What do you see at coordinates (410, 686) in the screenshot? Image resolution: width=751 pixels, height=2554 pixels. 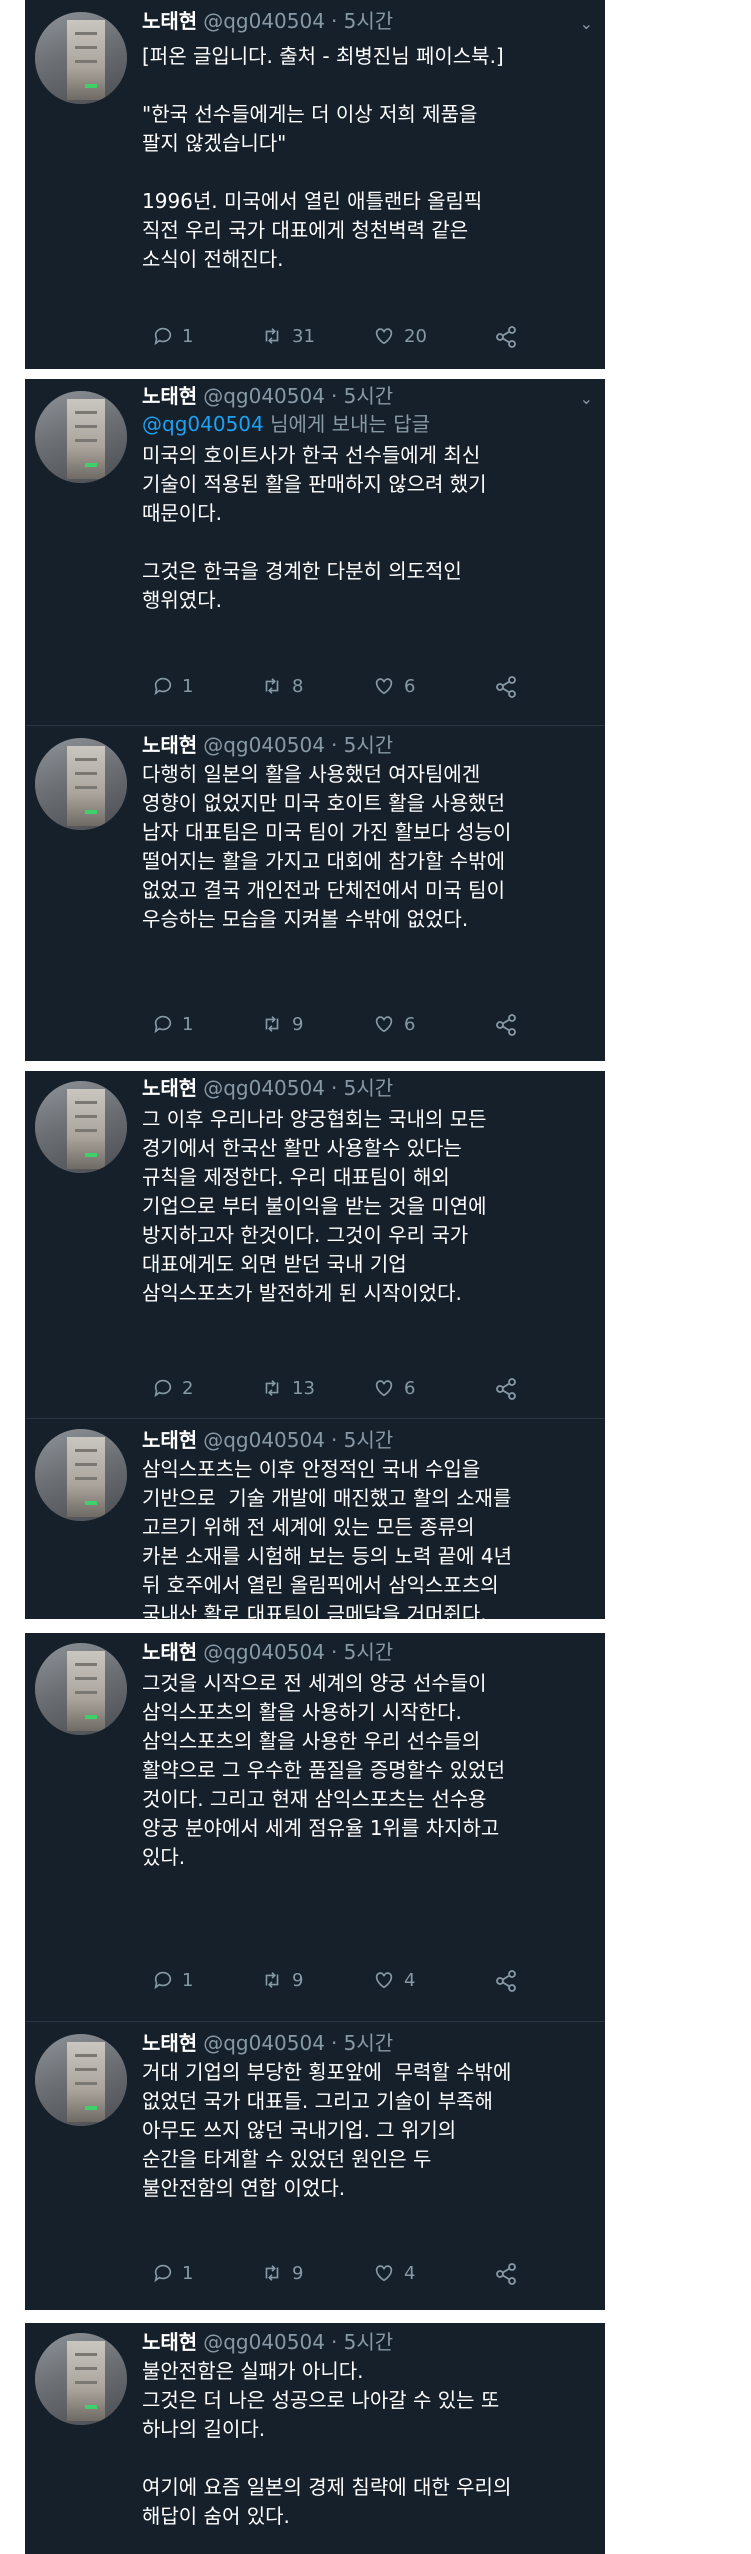 I see `like-count: 6` at bounding box center [410, 686].